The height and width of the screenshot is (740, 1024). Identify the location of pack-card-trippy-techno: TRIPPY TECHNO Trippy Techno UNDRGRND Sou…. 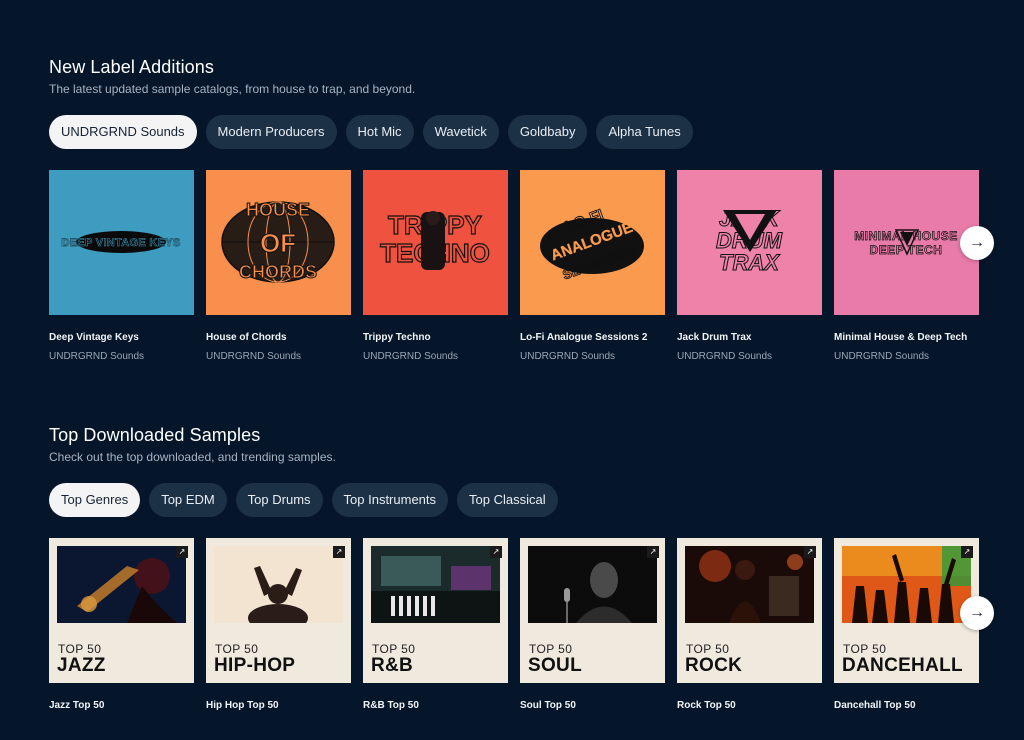
(435, 266).